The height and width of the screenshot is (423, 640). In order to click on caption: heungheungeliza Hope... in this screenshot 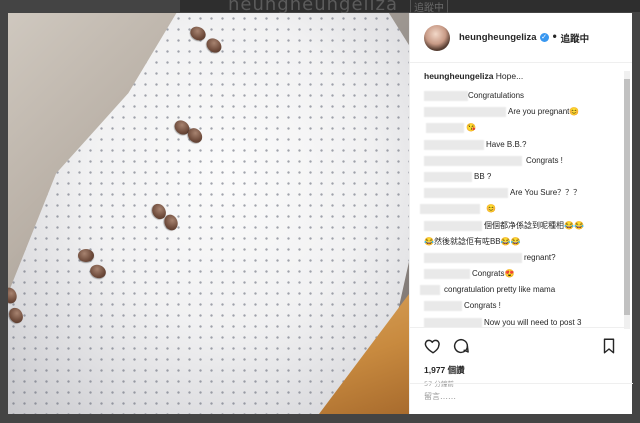, I will do `click(524, 76)`.